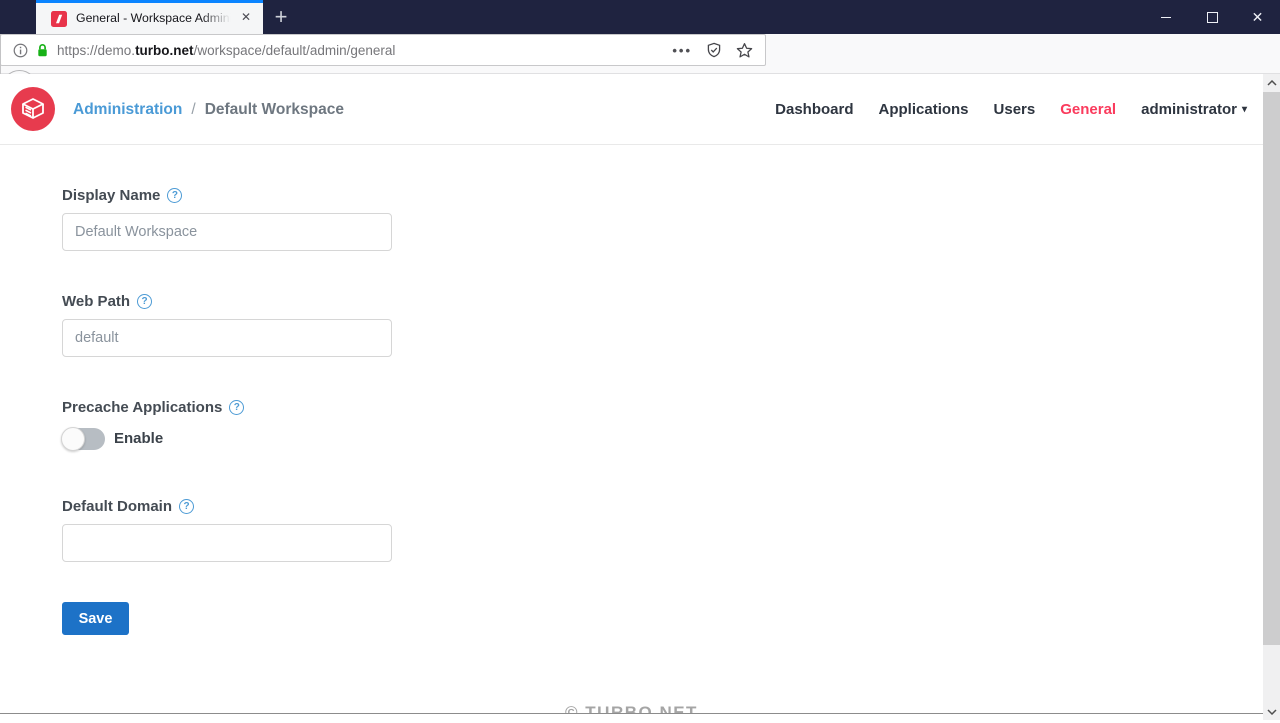 The image size is (1280, 723). Describe the element at coordinates (116, 50) in the screenshot. I see `url-subdomain: demo.` at that location.